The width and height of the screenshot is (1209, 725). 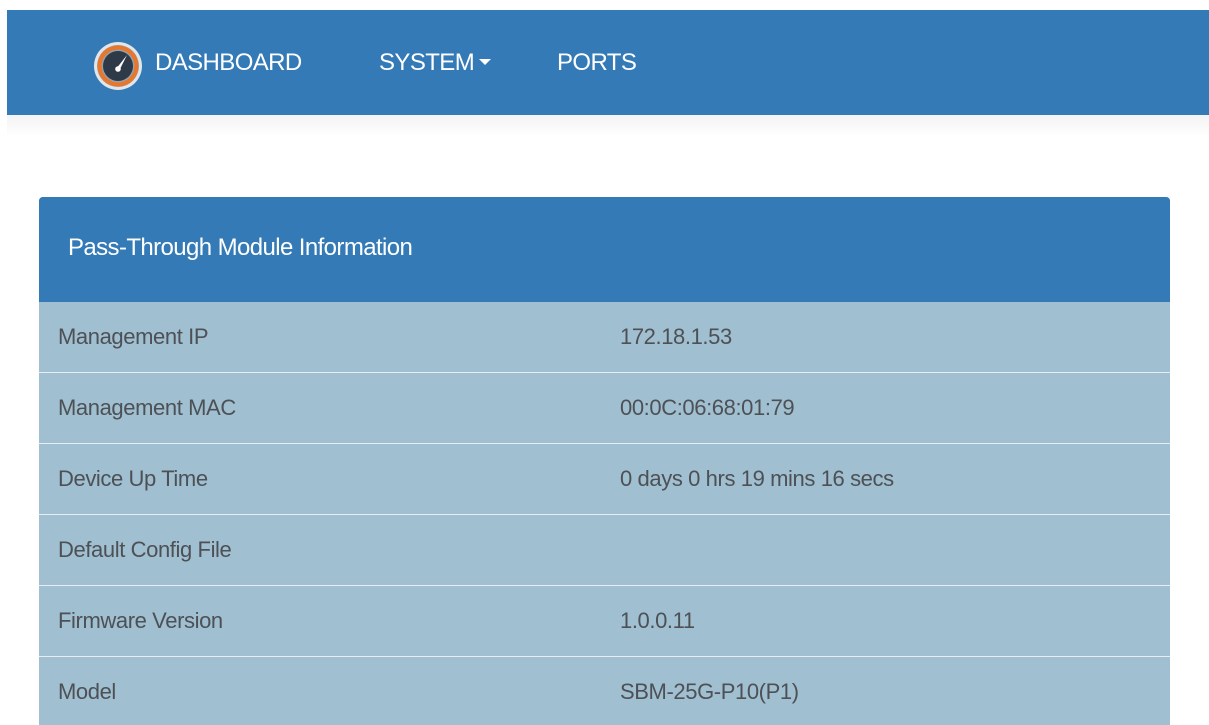 I want to click on navbar-shadow, so click(x=608, y=126).